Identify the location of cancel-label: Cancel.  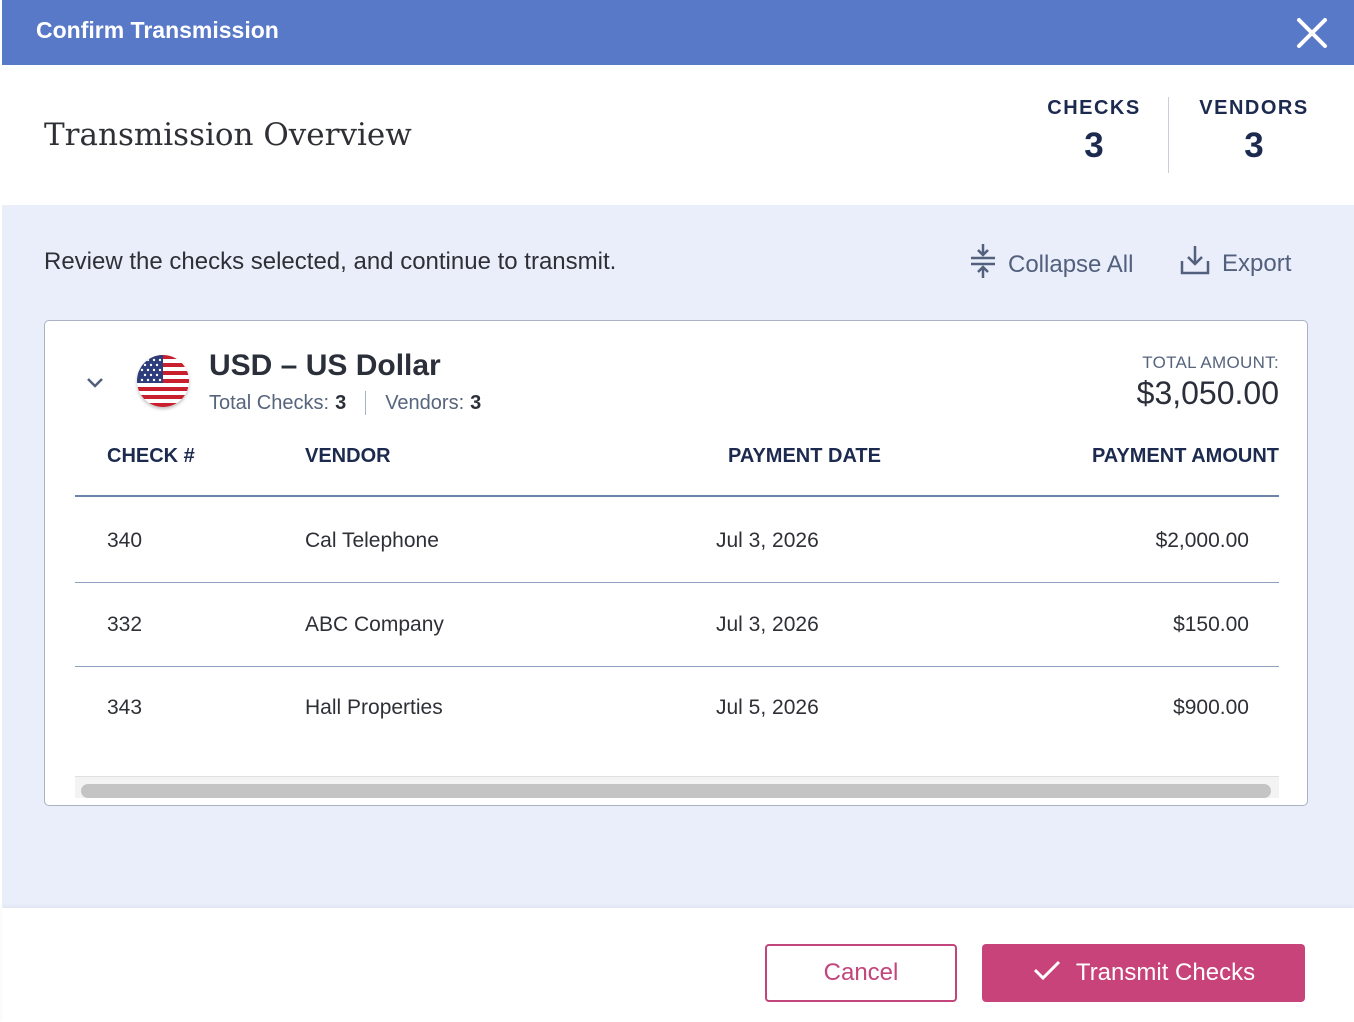
(861, 972).